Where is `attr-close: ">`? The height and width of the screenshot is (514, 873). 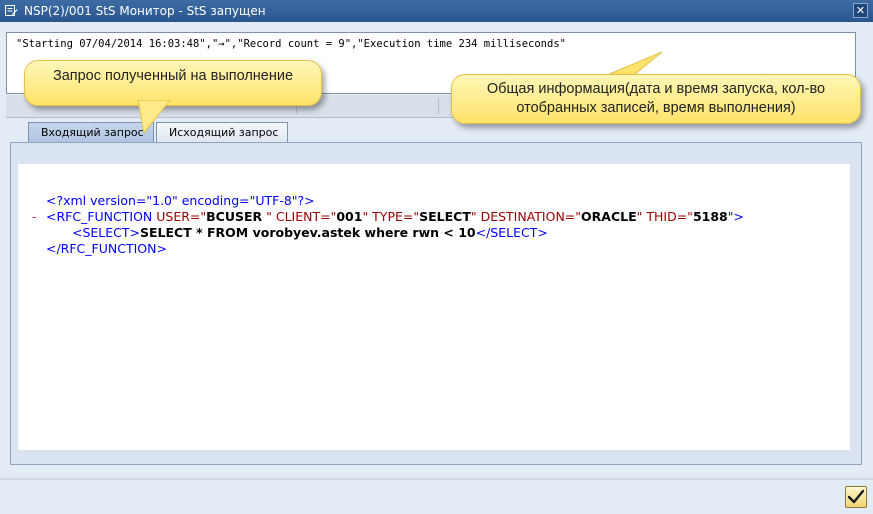
attr-close: "> is located at coordinates (735, 216).